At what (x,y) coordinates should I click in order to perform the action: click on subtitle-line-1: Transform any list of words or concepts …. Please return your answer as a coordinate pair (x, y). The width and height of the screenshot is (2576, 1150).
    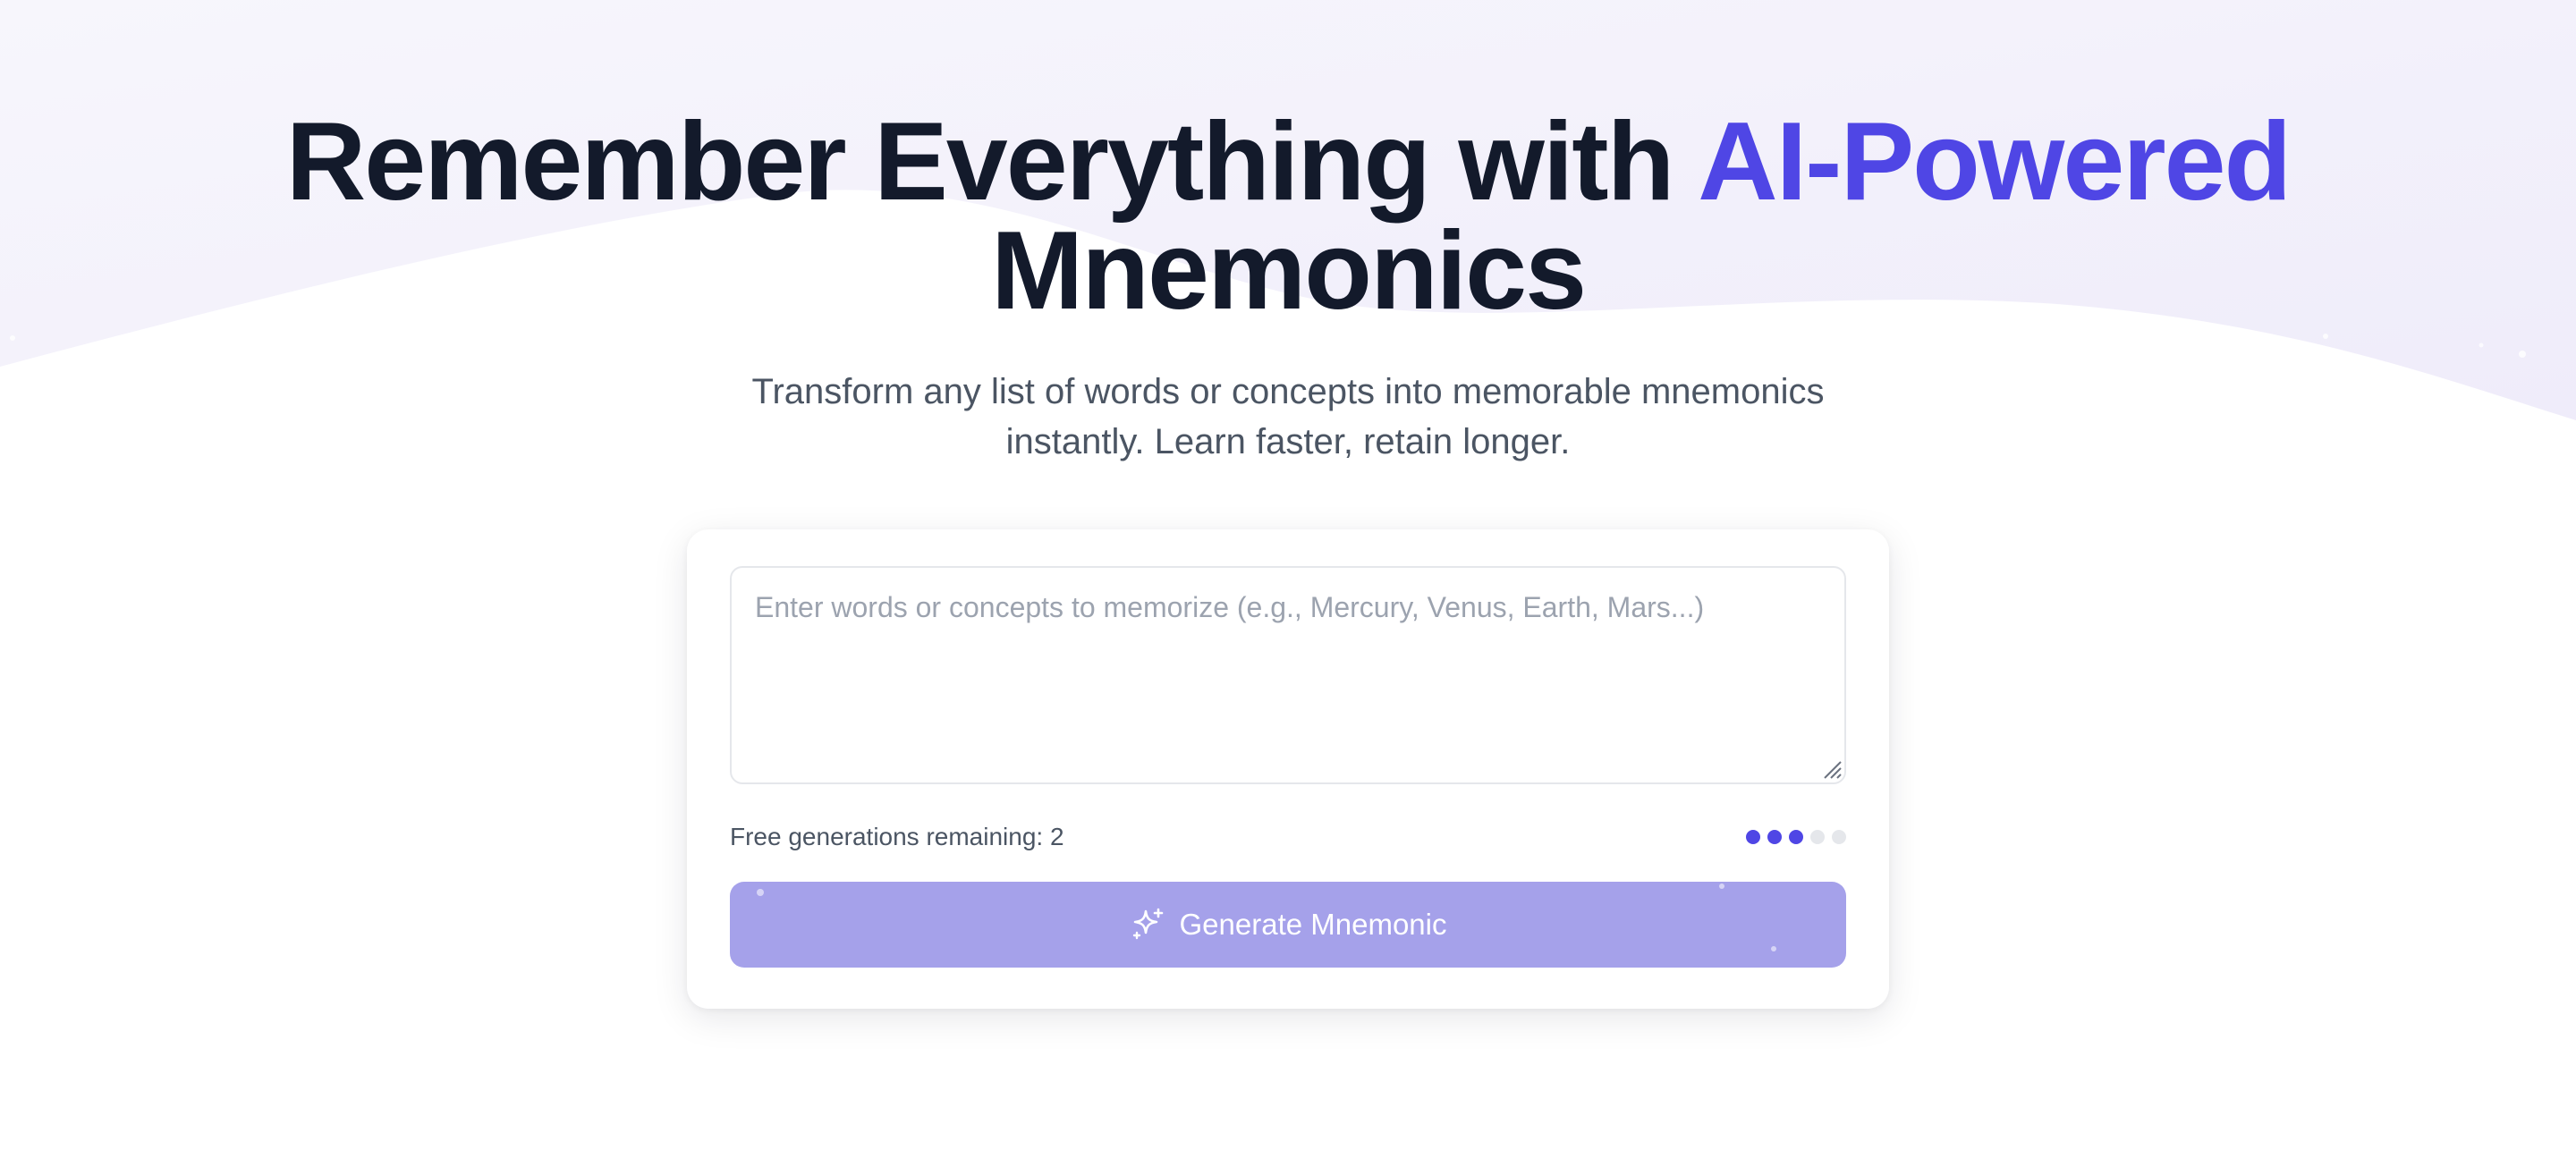
    Looking at the image, I should click on (1288, 391).